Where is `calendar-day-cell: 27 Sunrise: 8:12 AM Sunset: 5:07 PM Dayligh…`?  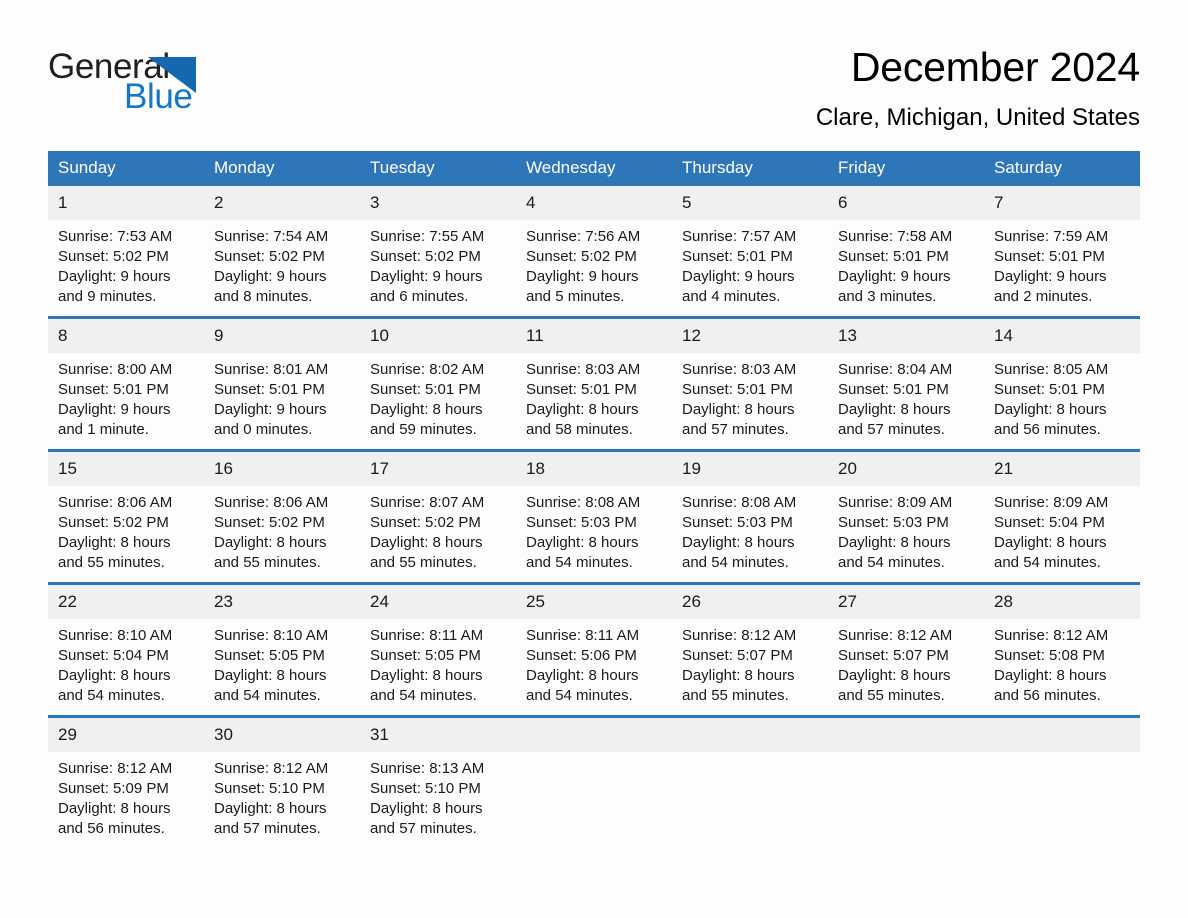 calendar-day-cell: 27 Sunrise: 8:12 AM Sunset: 5:07 PM Dayligh… is located at coordinates (906, 649).